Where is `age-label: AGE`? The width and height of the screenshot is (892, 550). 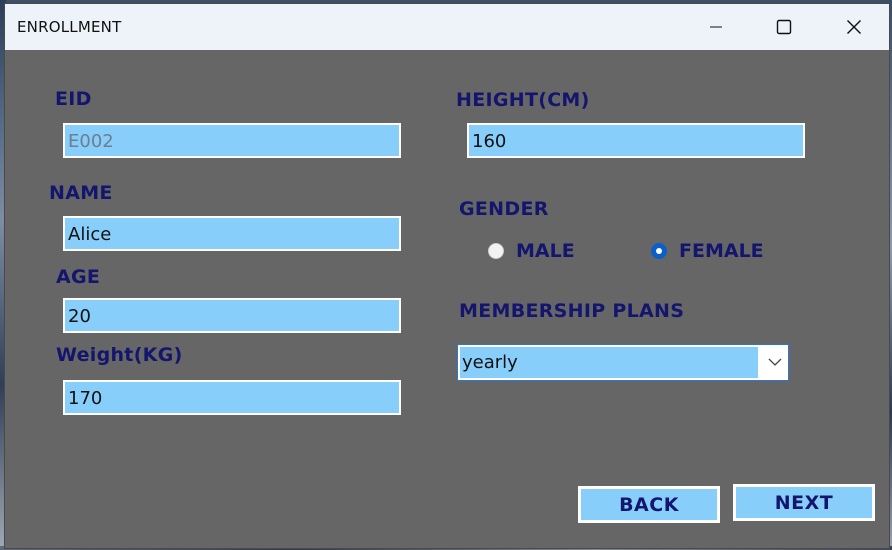 age-label: AGE is located at coordinates (78, 277).